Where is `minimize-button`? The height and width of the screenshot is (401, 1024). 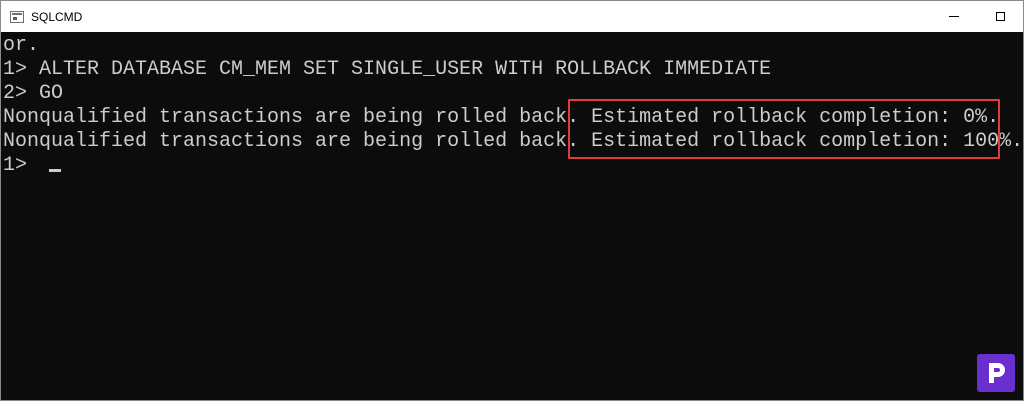
minimize-button is located at coordinates (954, 16).